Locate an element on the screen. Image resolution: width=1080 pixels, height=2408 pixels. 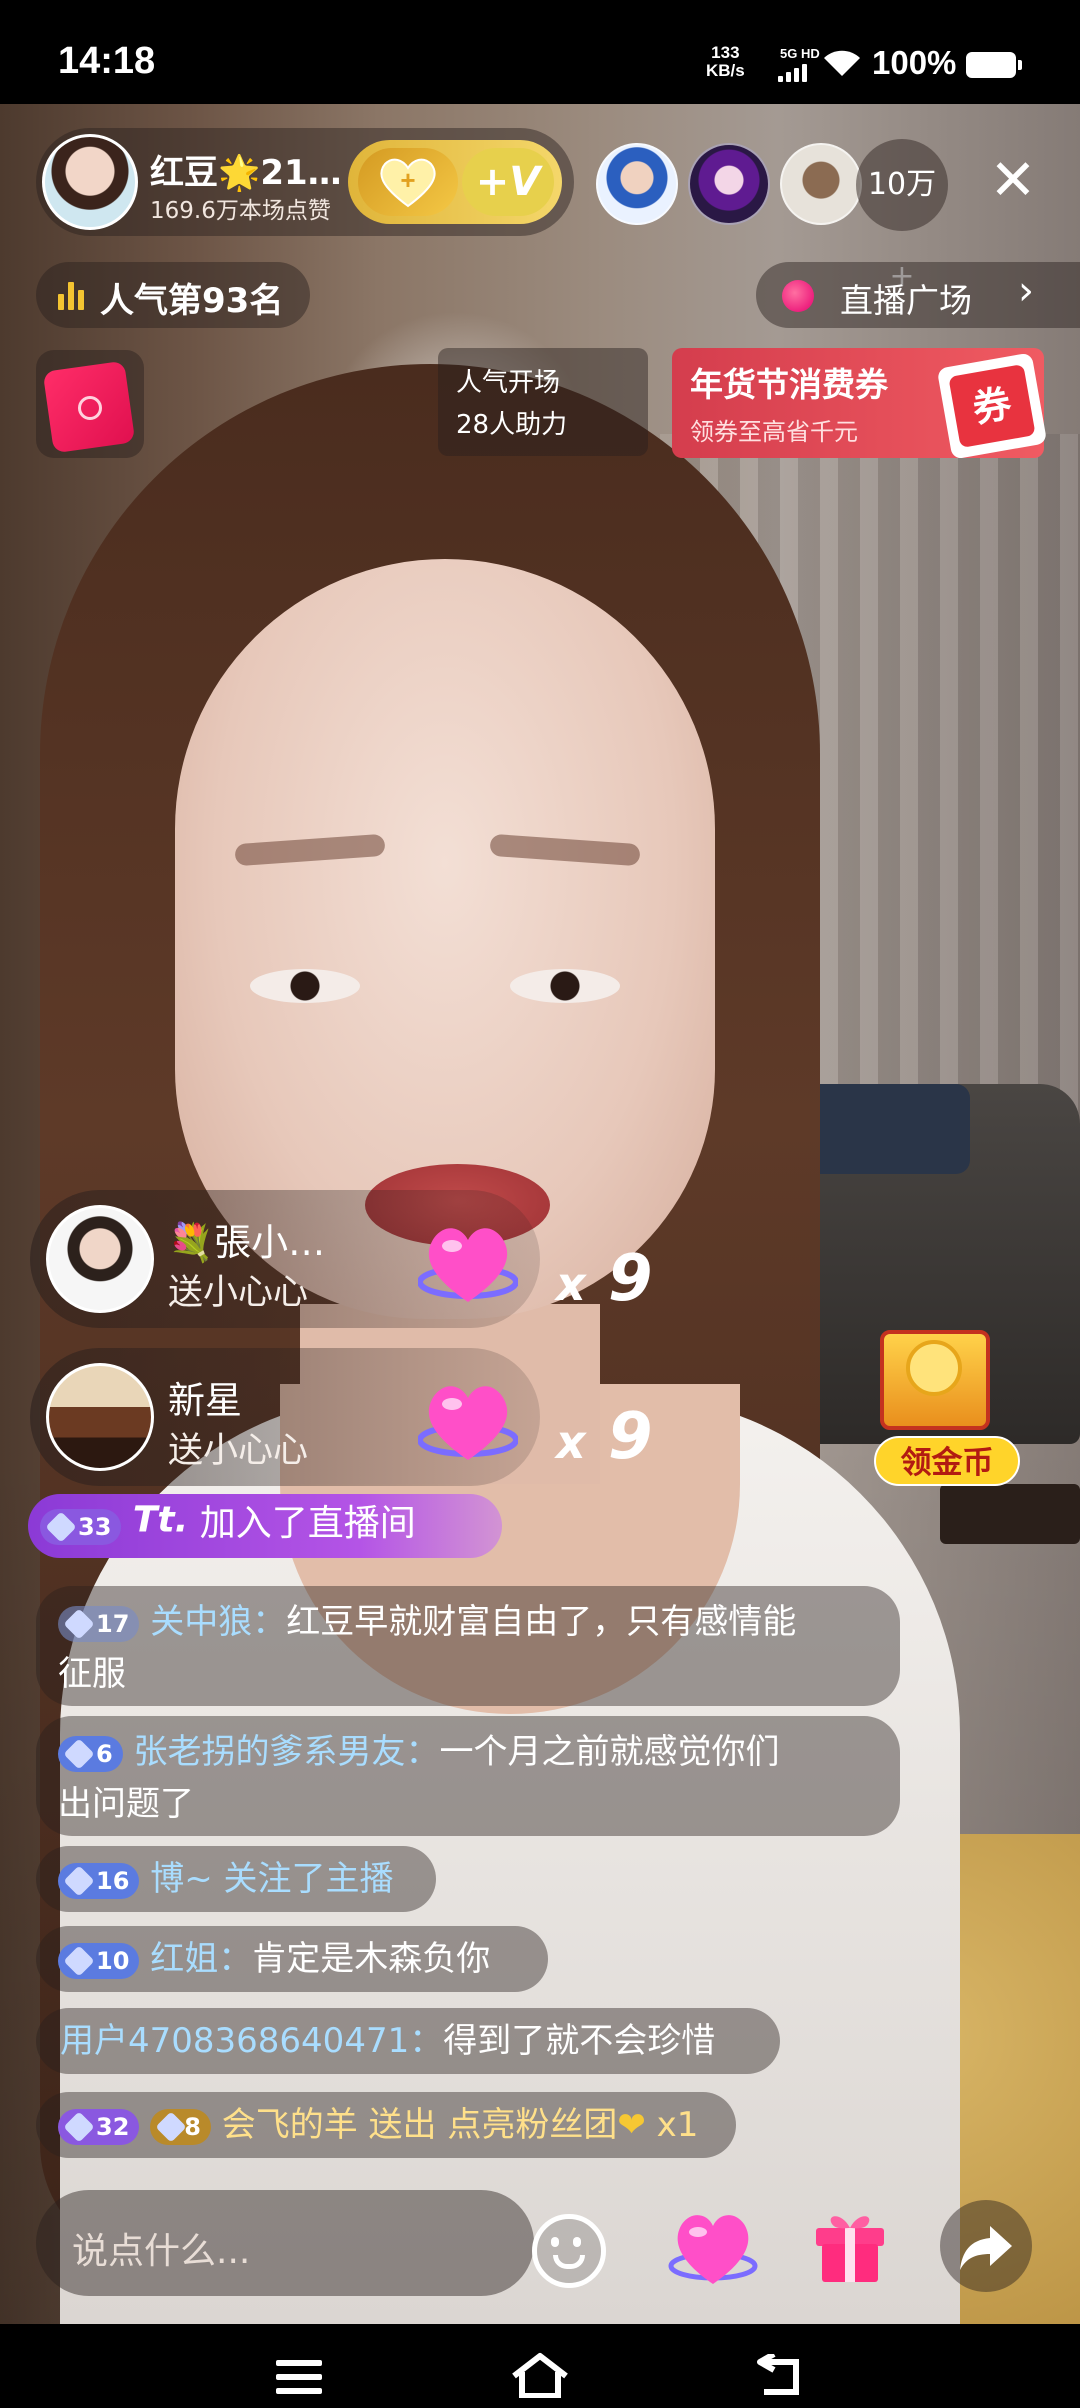
battery-percent: 100% is located at coordinates (914, 62).